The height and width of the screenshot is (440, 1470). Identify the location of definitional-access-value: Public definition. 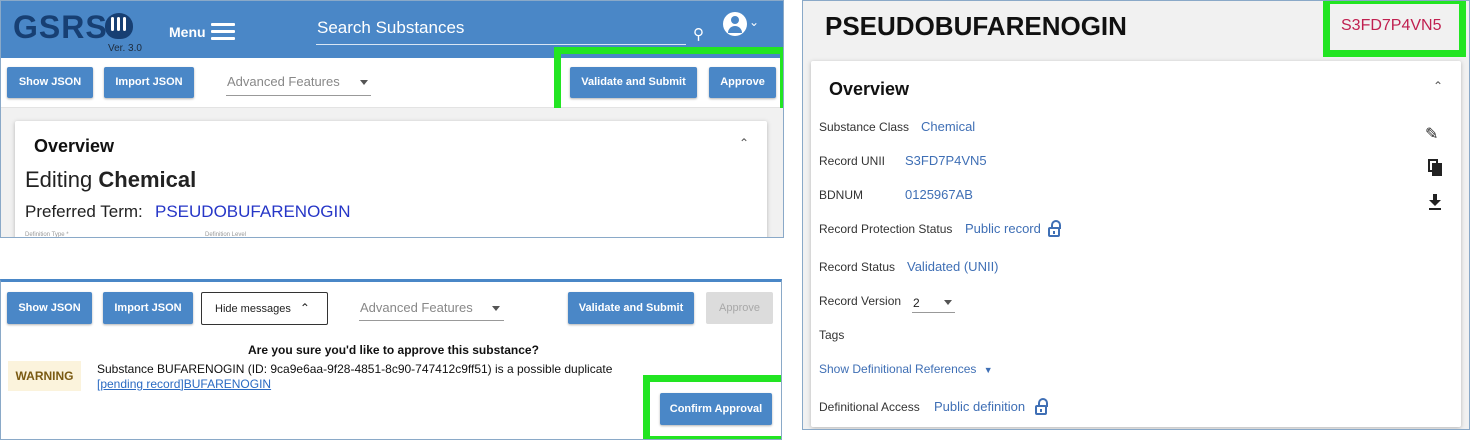
(980, 406).